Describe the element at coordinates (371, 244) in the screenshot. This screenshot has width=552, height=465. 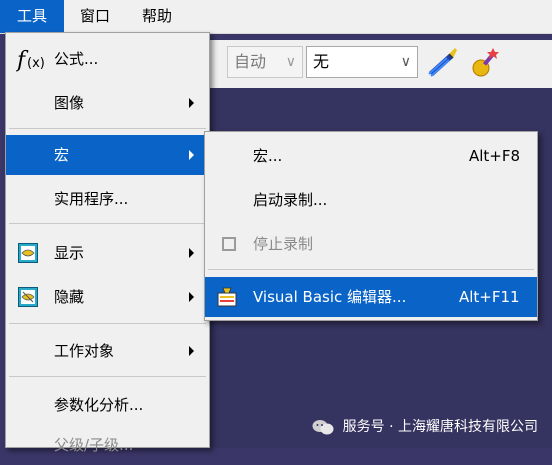
I see `submenu-item-stop-recording: 停止录制` at that location.